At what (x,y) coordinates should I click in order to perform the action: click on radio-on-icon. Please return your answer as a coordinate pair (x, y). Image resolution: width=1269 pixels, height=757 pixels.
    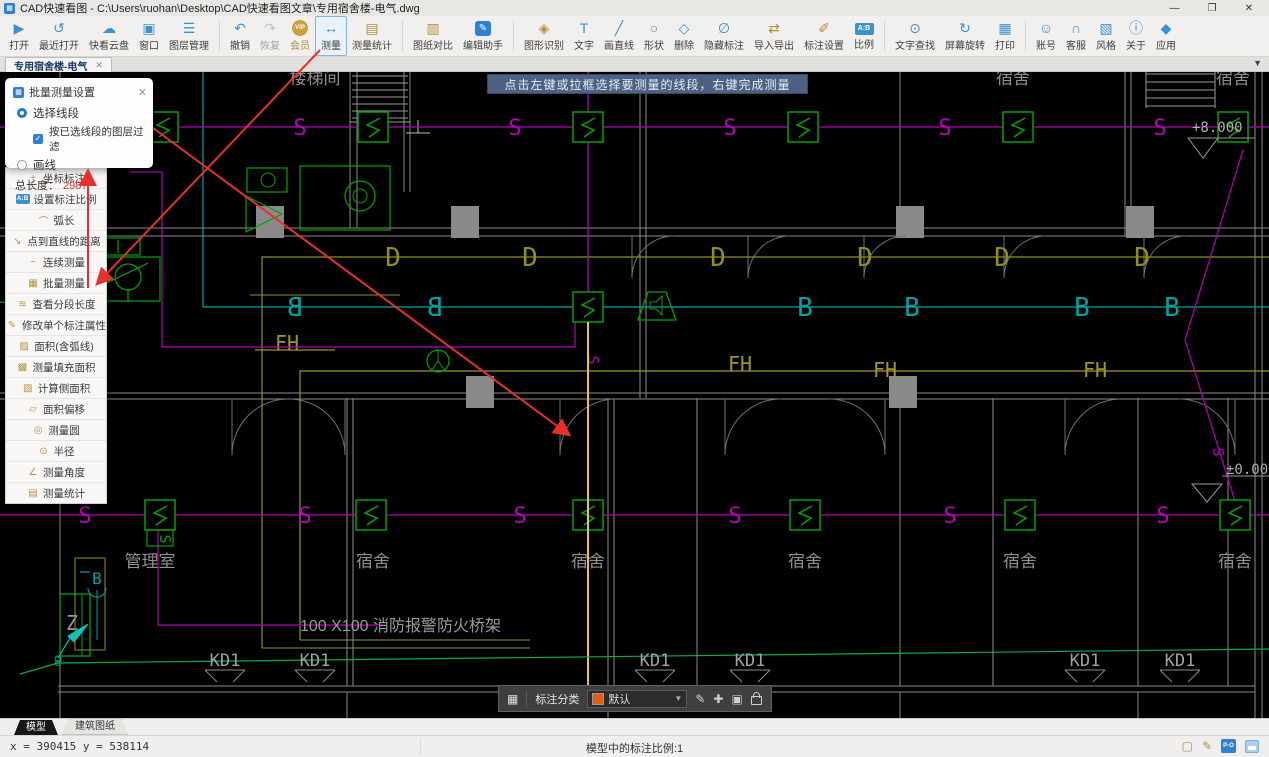
    Looking at the image, I should click on (22, 113).